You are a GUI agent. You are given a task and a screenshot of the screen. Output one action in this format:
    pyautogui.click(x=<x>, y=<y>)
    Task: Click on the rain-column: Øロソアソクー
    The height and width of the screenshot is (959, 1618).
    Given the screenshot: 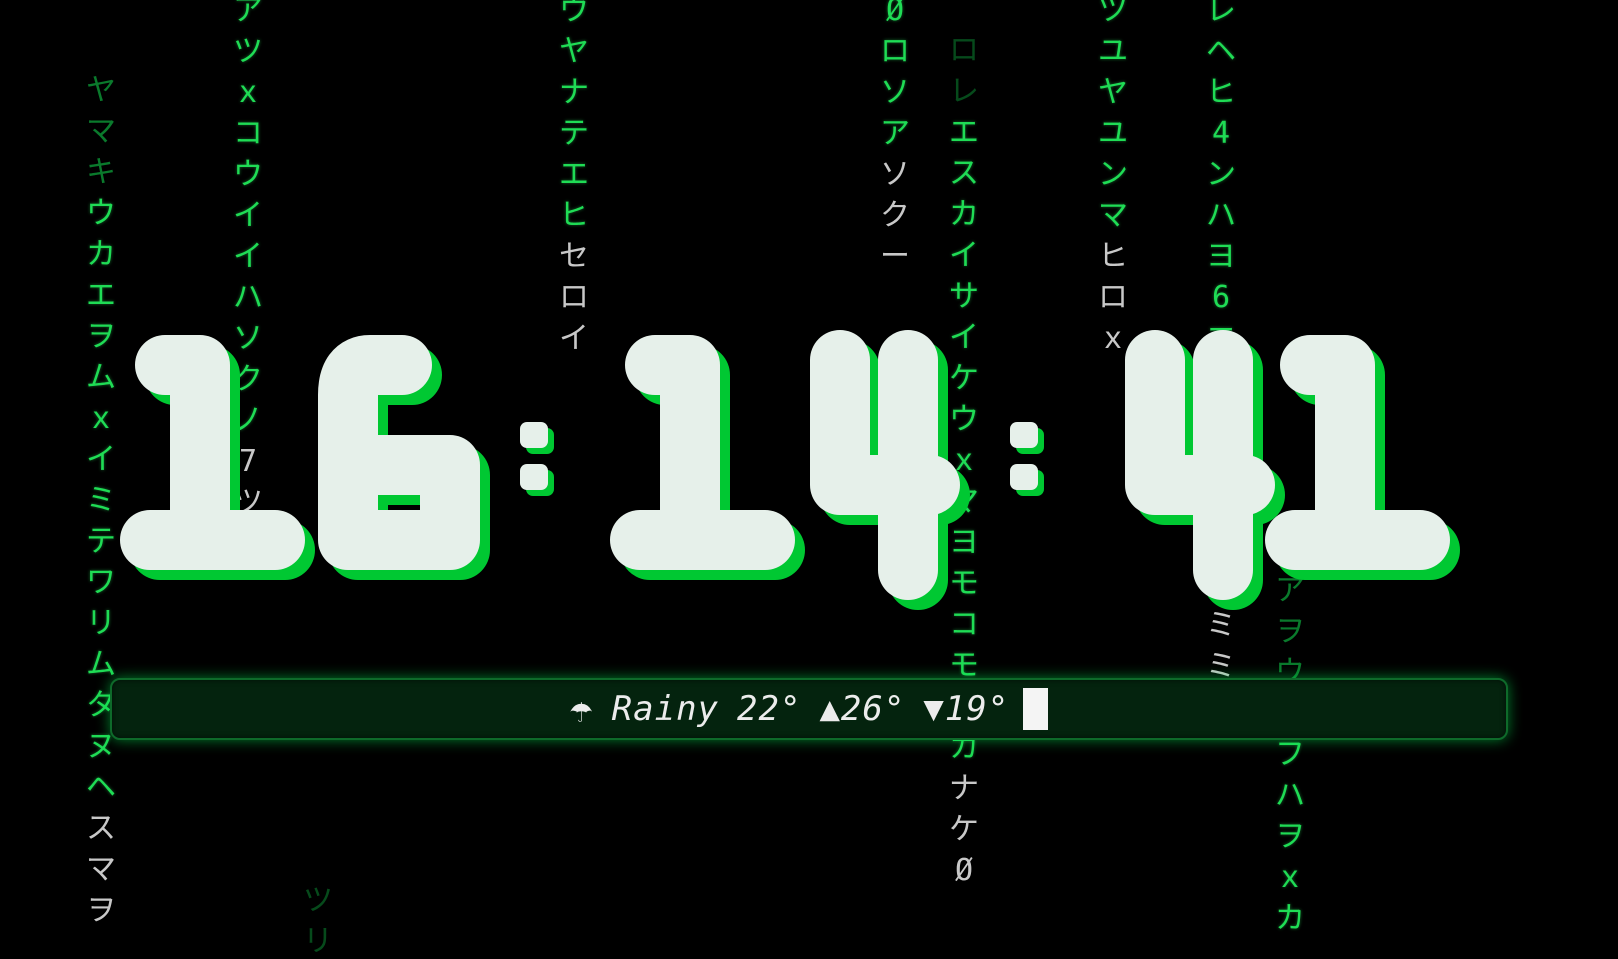 What is the action you would take?
    pyautogui.click(x=895, y=138)
    